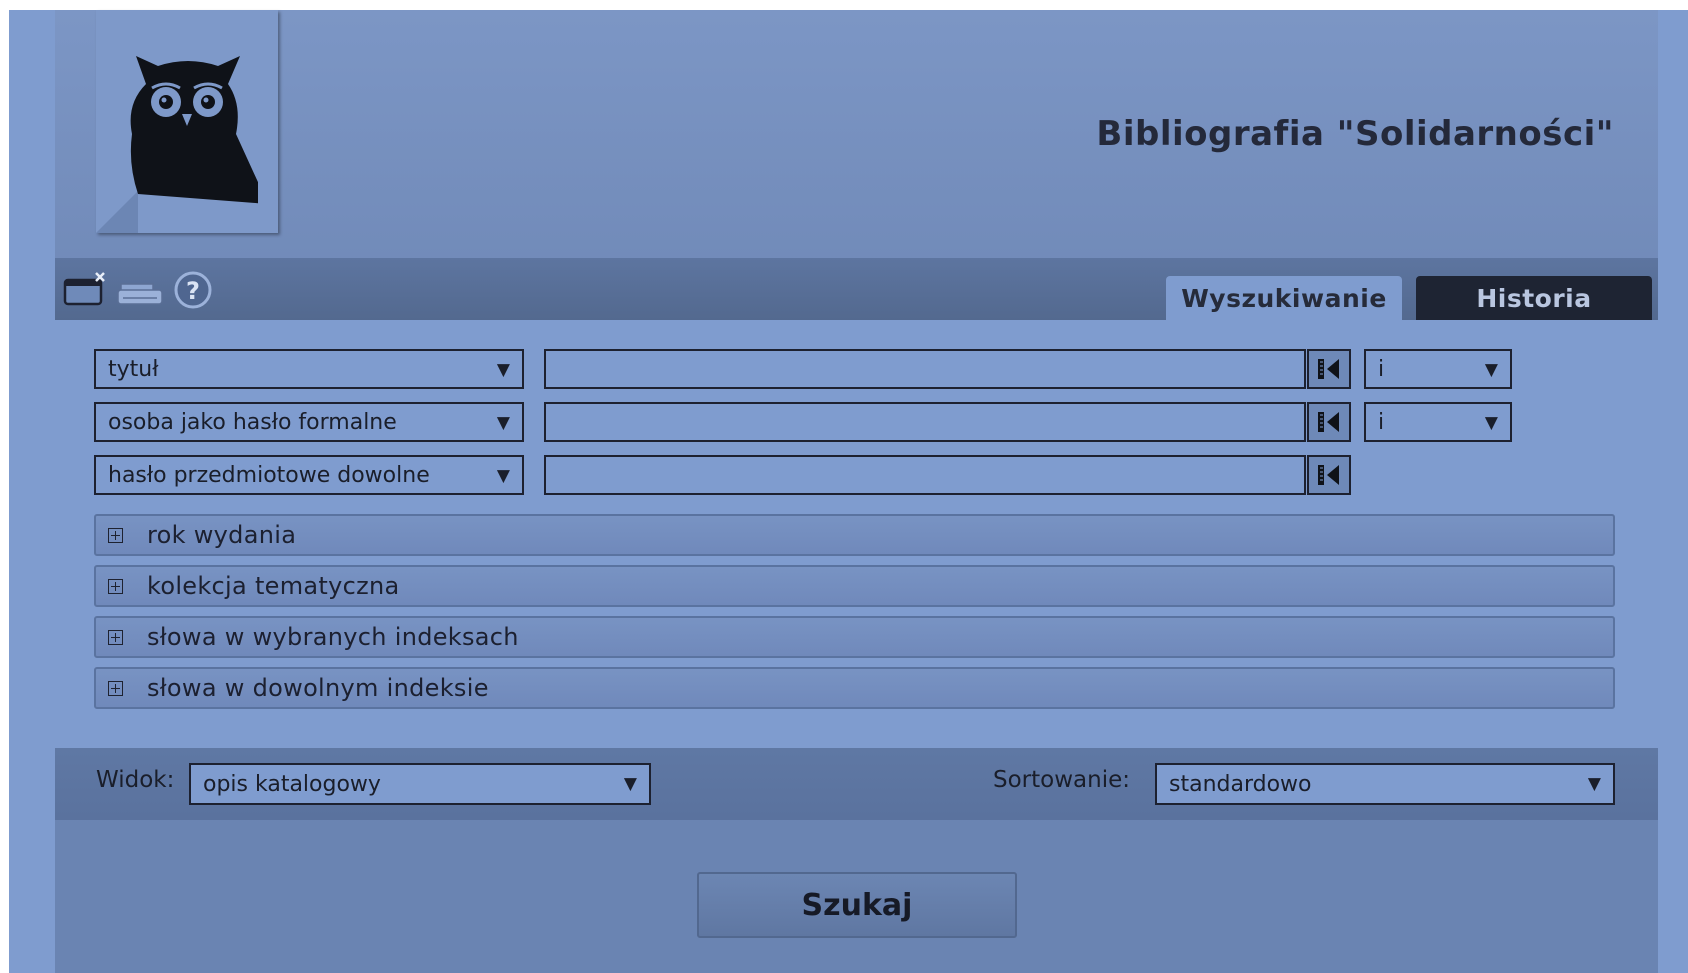 Image resolution: width=1688 pixels, height=973 pixels. I want to click on tab-bar: Wyszukiwanie Historia, so click(1409, 298).